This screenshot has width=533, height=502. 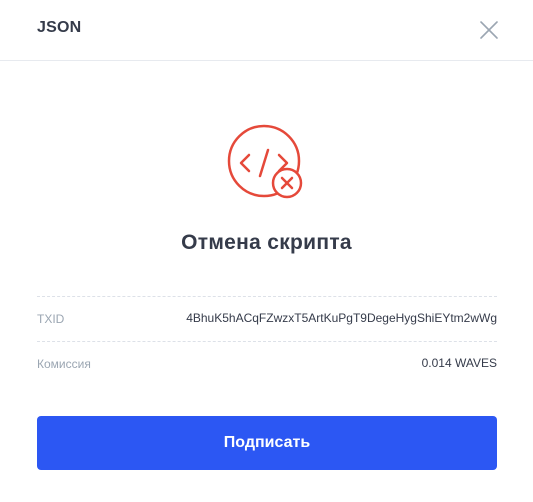 I want to click on sign-button: Подписать, so click(x=267, y=443).